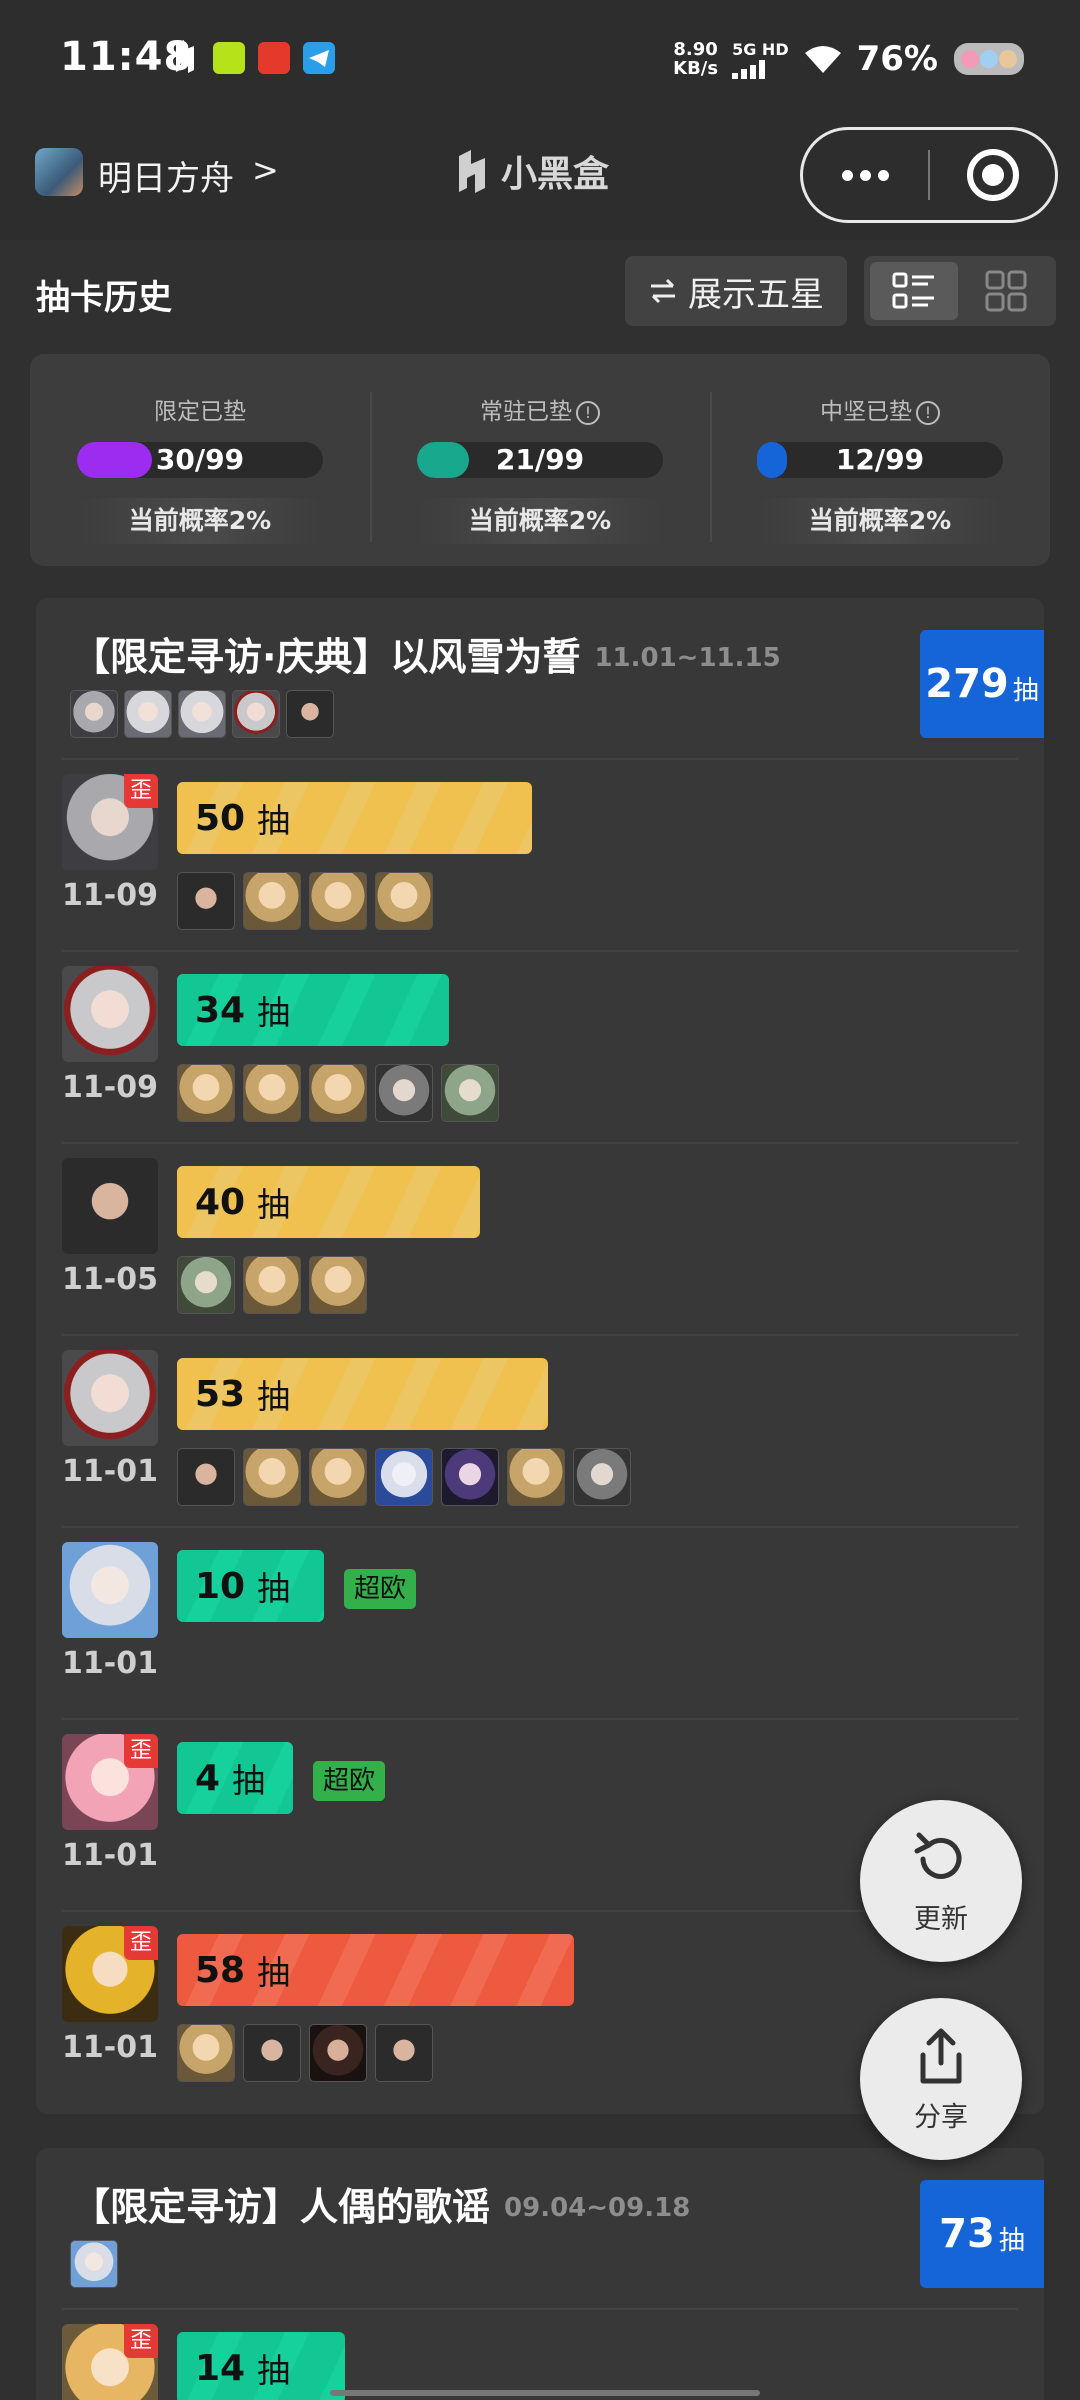  What do you see at coordinates (235, 1778) in the screenshot?
I see `pull-count-bar: 4抽` at bounding box center [235, 1778].